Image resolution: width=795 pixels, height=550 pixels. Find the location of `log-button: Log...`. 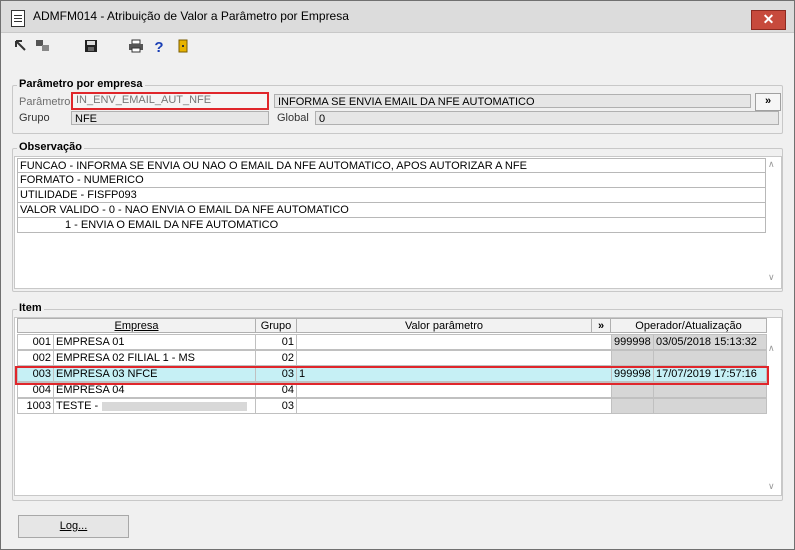

log-button: Log... is located at coordinates (73, 526).